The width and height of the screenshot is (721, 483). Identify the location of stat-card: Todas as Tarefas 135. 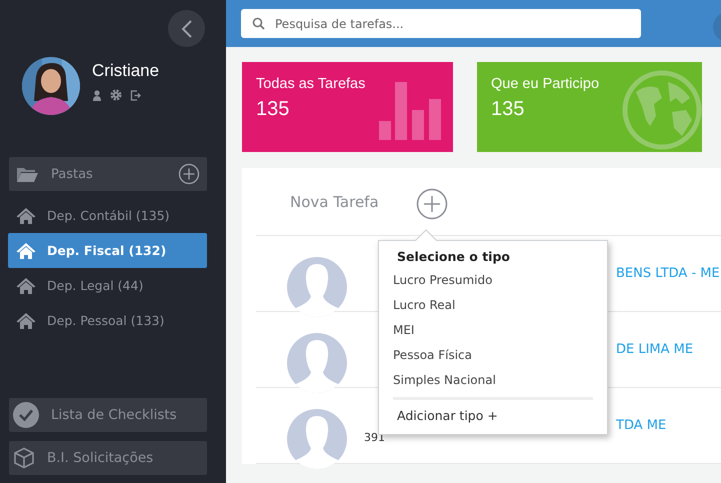
(347, 107).